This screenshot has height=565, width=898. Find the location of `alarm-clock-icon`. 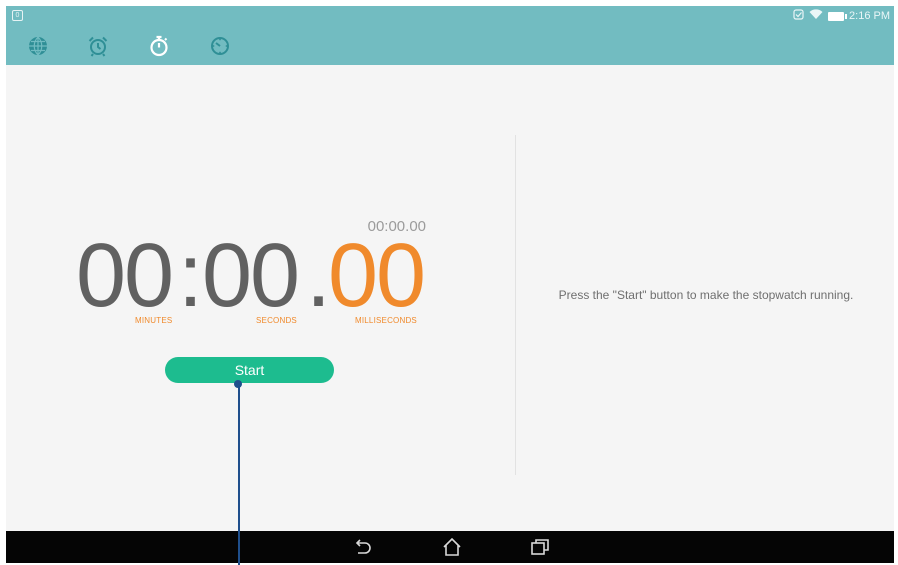

alarm-clock-icon is located at coordinates (98, 46).